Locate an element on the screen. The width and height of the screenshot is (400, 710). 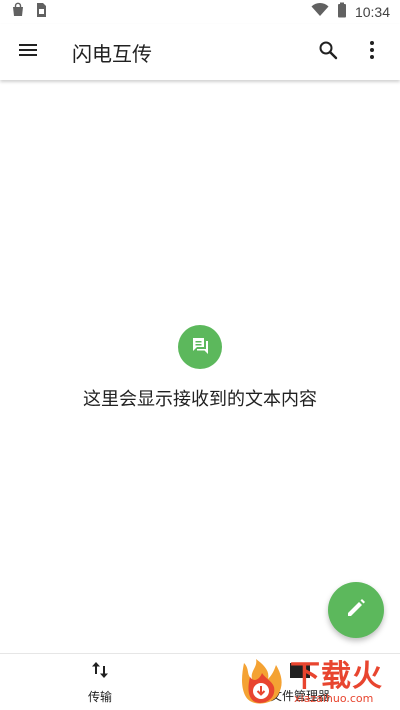
chat-icon is located at coordinates (200, 347).